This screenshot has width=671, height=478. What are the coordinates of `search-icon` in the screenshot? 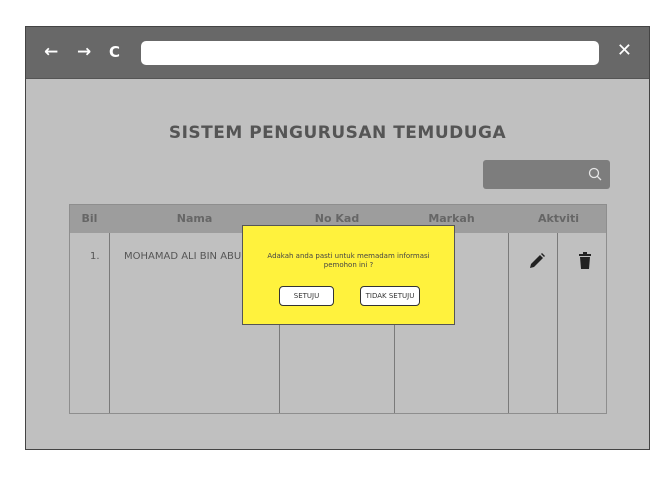 It's located at (595, 174).